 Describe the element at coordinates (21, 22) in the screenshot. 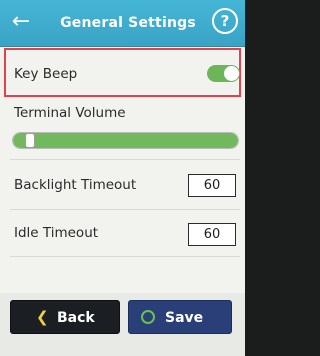

I see `arrow-left-icon: ←` at that location.